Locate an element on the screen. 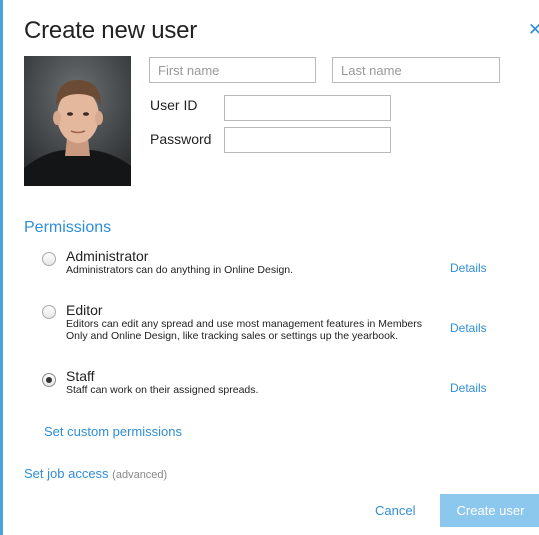  portrait-image is located at coordinates (77, 121).